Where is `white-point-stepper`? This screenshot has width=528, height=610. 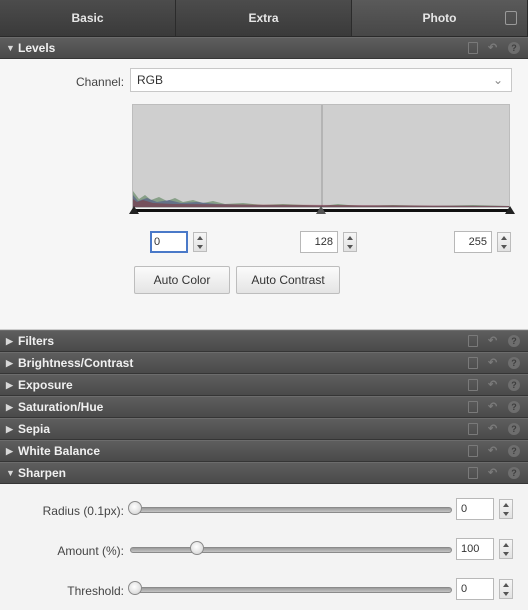 white-point-stepper is located at coordinates (504, 242).